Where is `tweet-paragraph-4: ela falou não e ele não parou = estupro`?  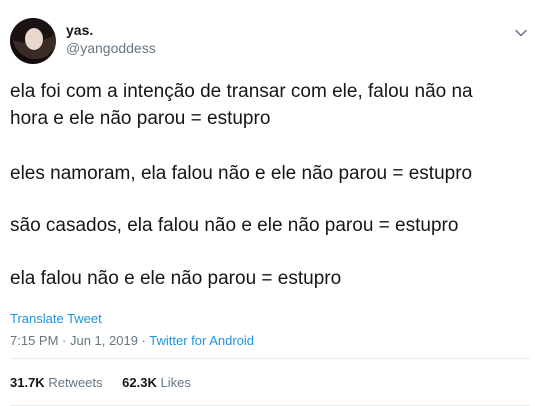
tweet-paragraph-4: ela falou não e ele não parou = estupro is located at coordinates (176, 278).